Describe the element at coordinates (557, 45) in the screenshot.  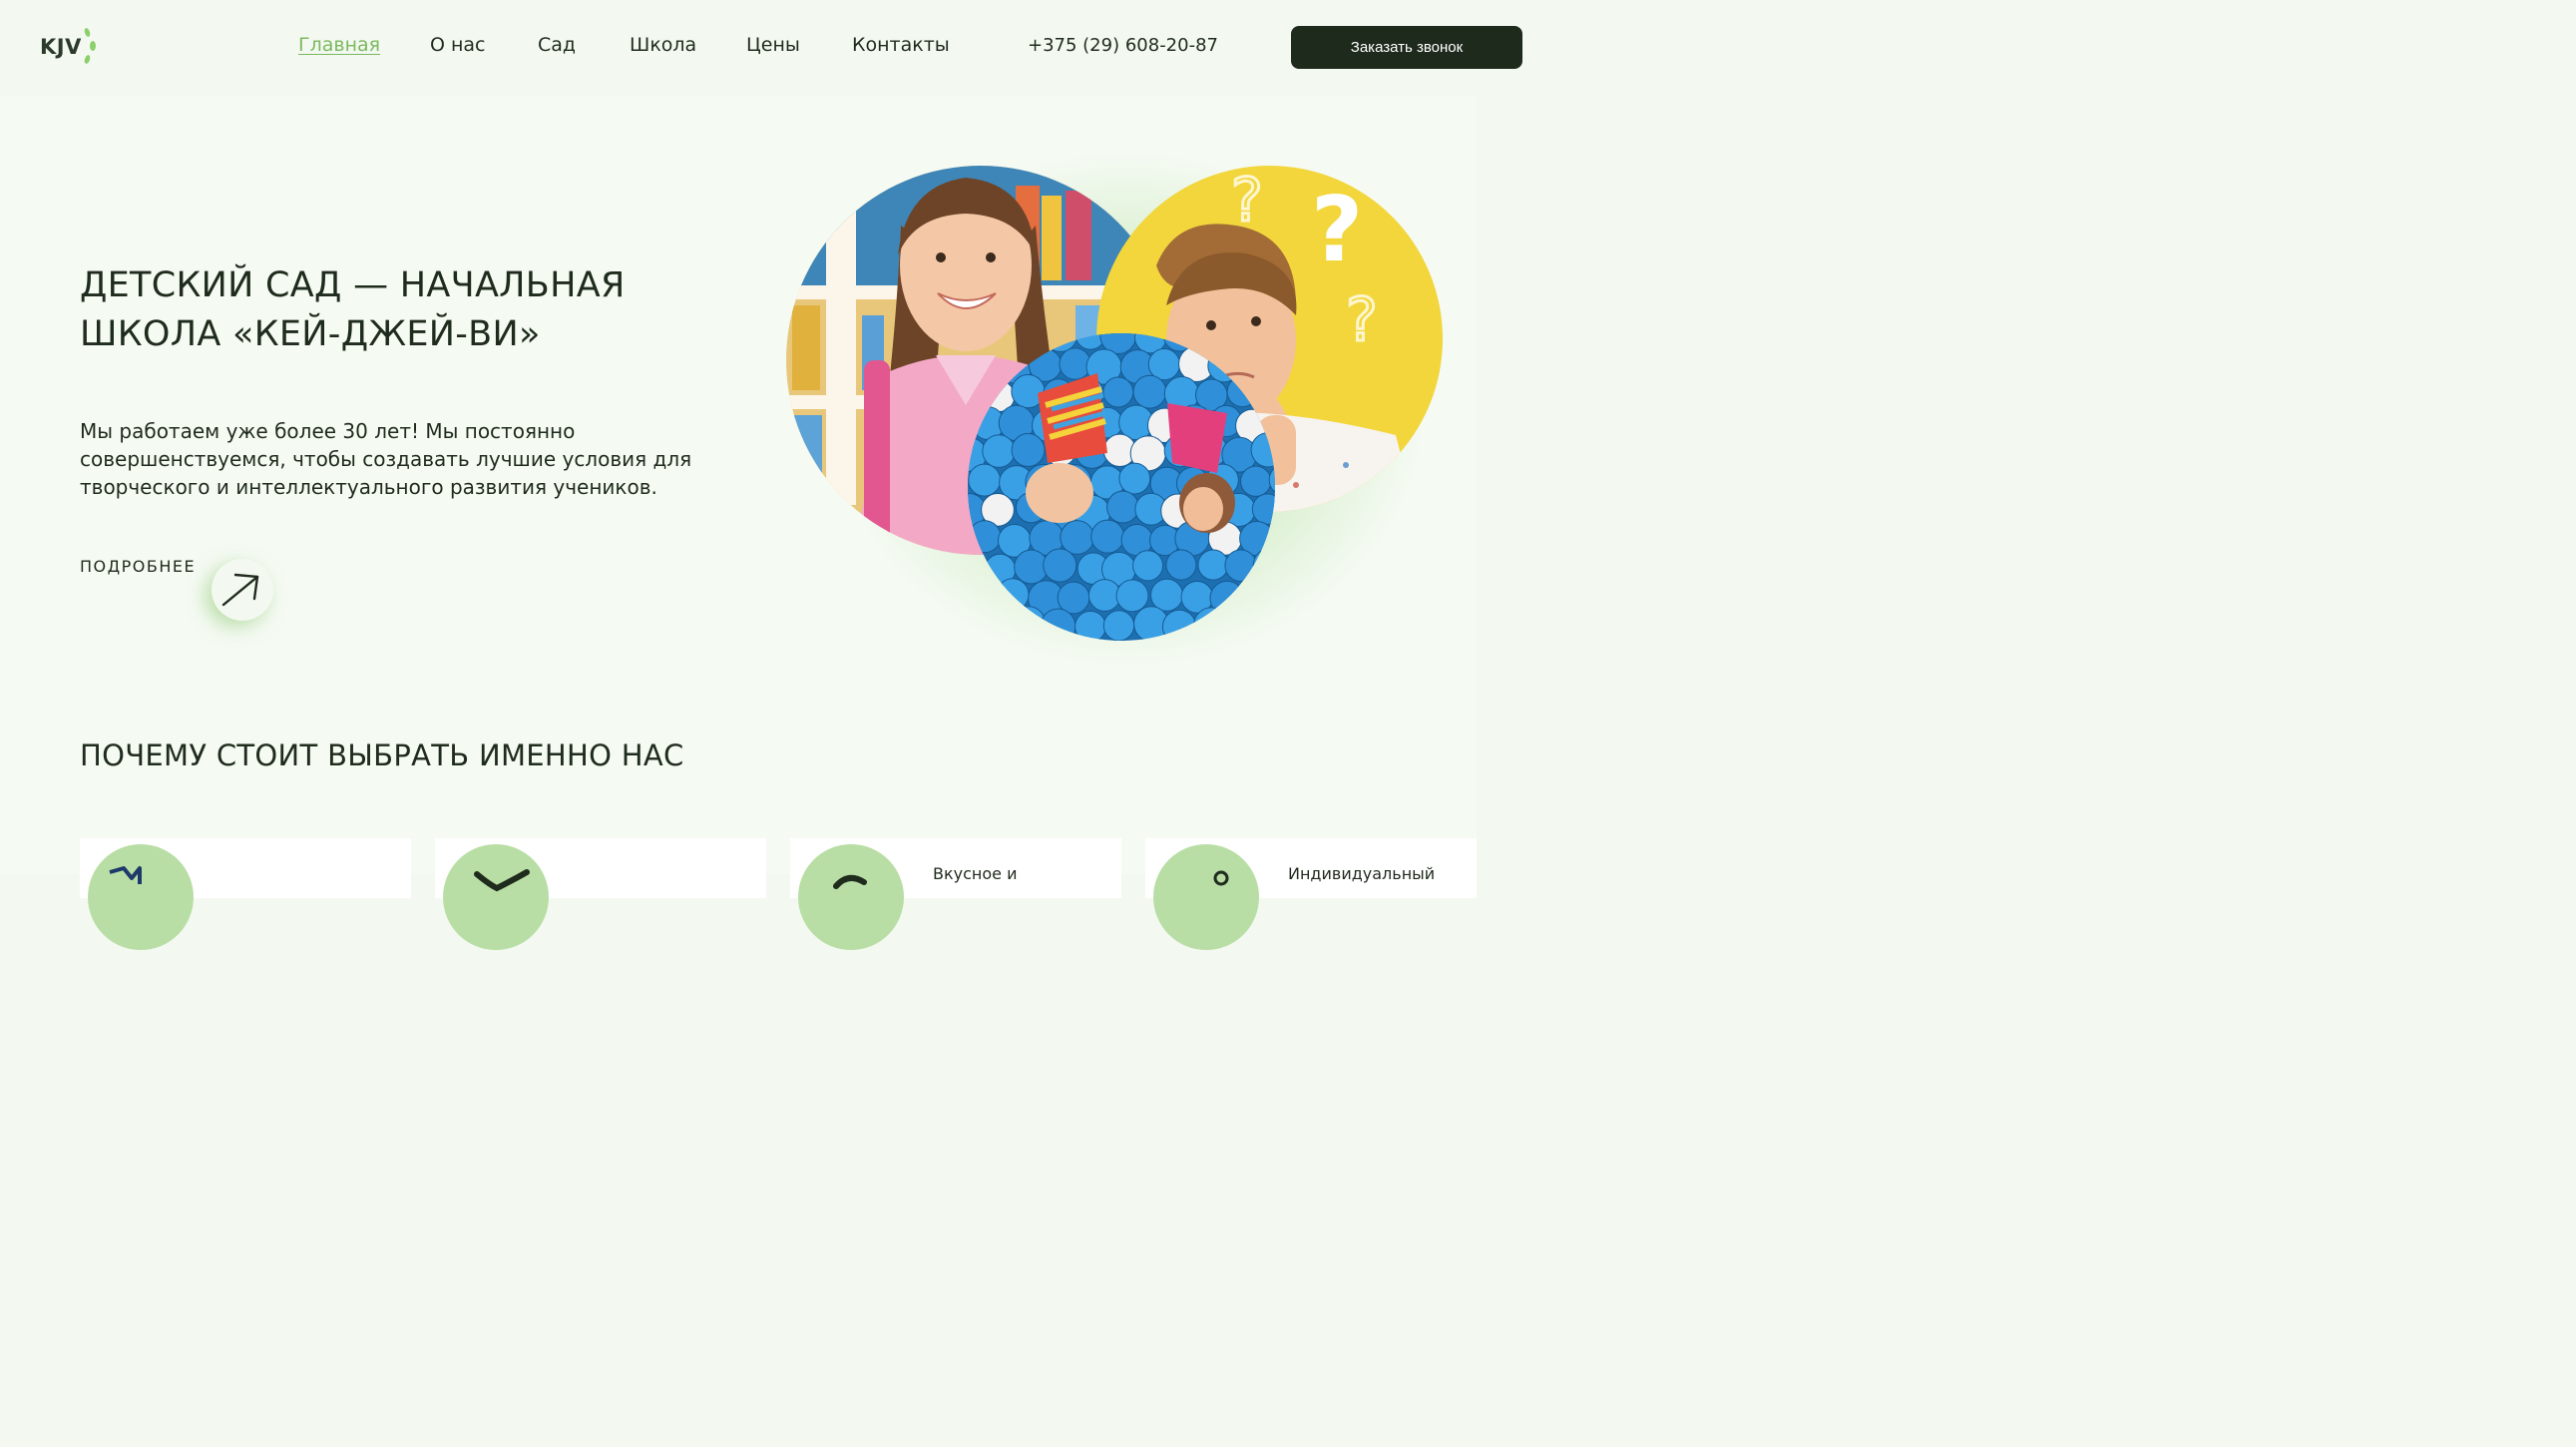
I see `nav-kindergarten: Сад` at that location.